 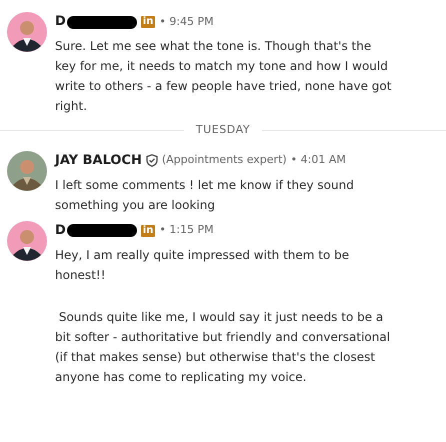 I want to click on message-text: Hey, I am really quite impressed with them to be honest!!, so click(x=202, y=265).